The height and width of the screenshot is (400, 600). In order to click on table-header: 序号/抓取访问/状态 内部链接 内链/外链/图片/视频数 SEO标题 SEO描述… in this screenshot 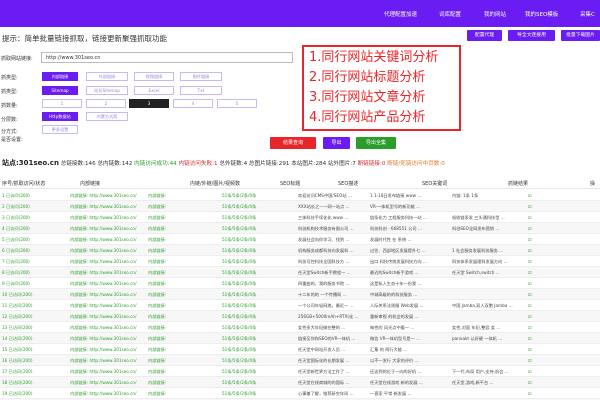, I will do `click(300, 183)`.